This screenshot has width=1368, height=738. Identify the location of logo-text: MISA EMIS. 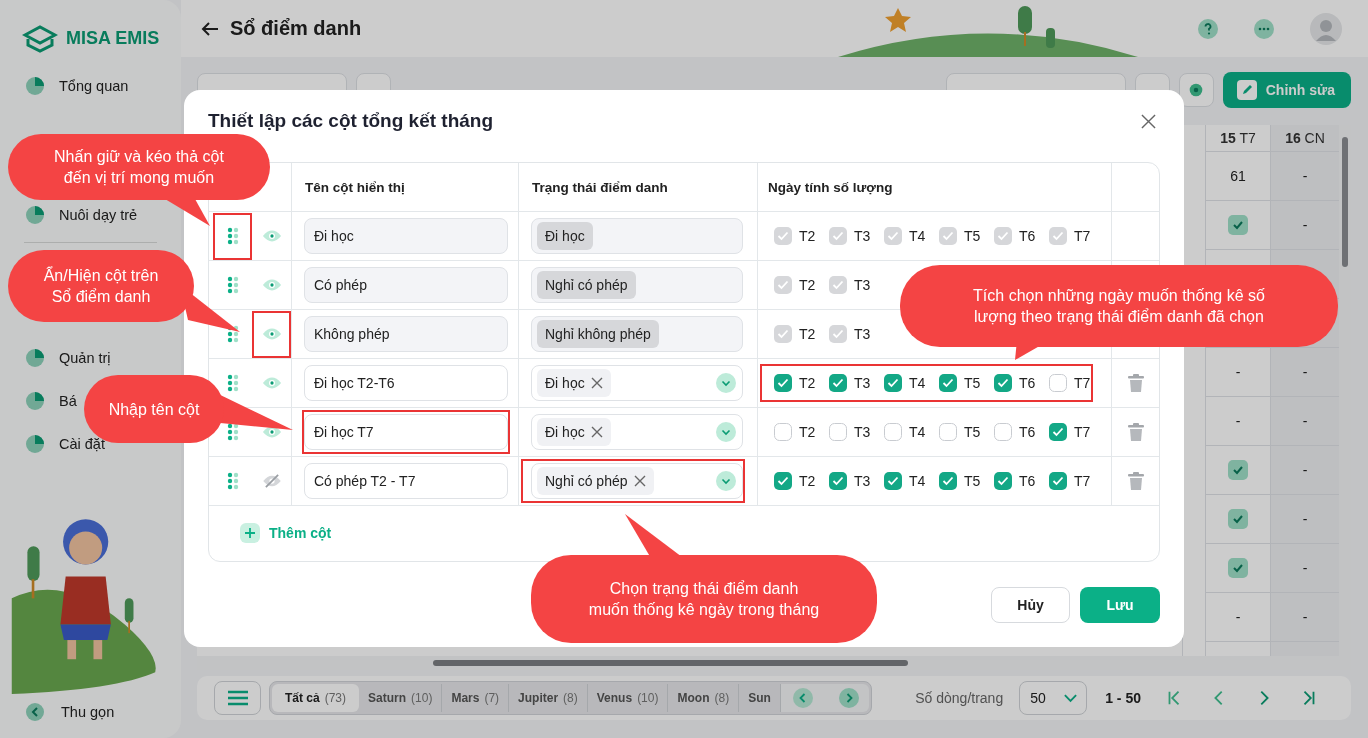
(113, 38).